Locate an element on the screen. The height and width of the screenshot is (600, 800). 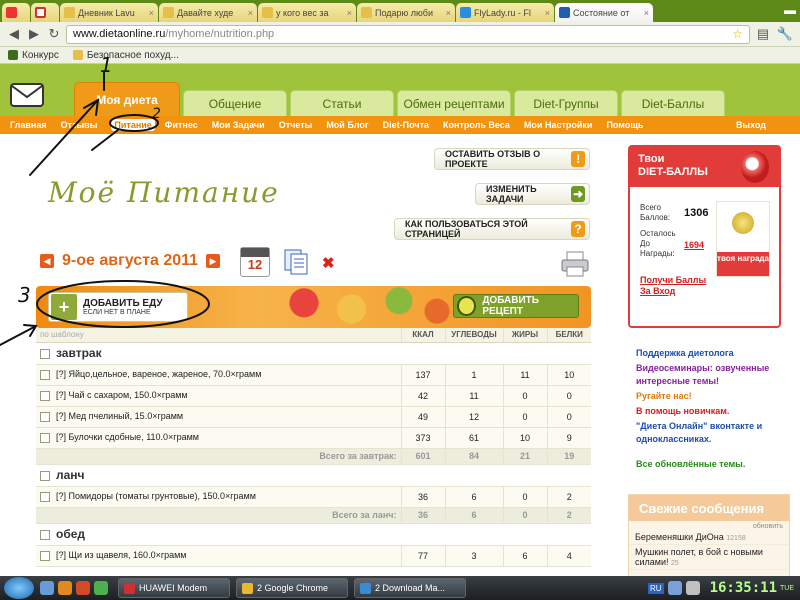
browser-tab: Дневник Lavu × is located at coordinates (109, 12).